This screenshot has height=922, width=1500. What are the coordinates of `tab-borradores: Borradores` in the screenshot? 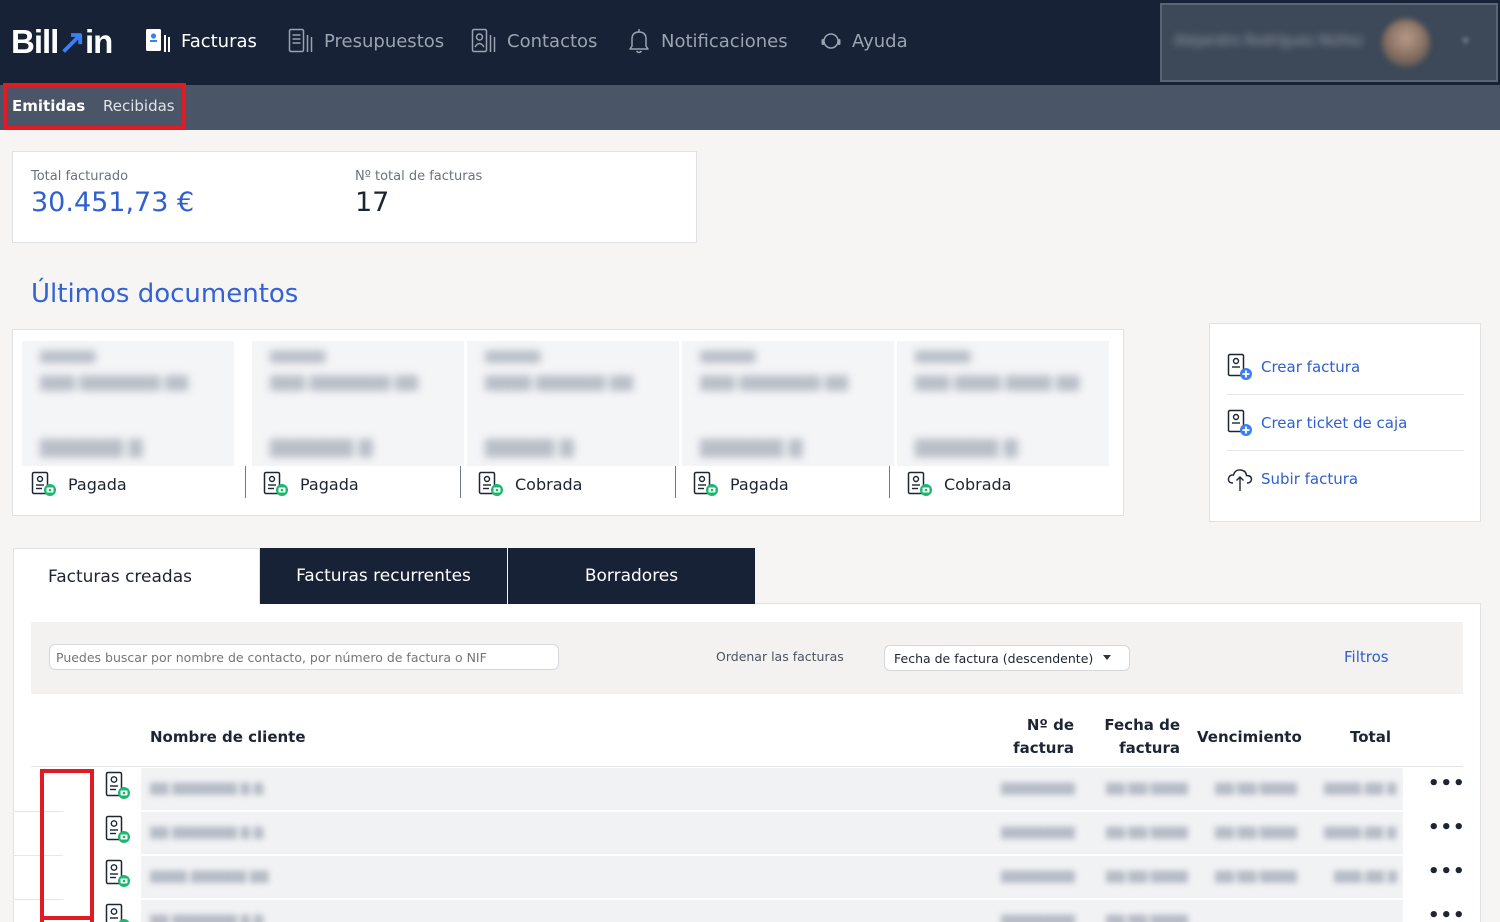 It's located at (631, 576).